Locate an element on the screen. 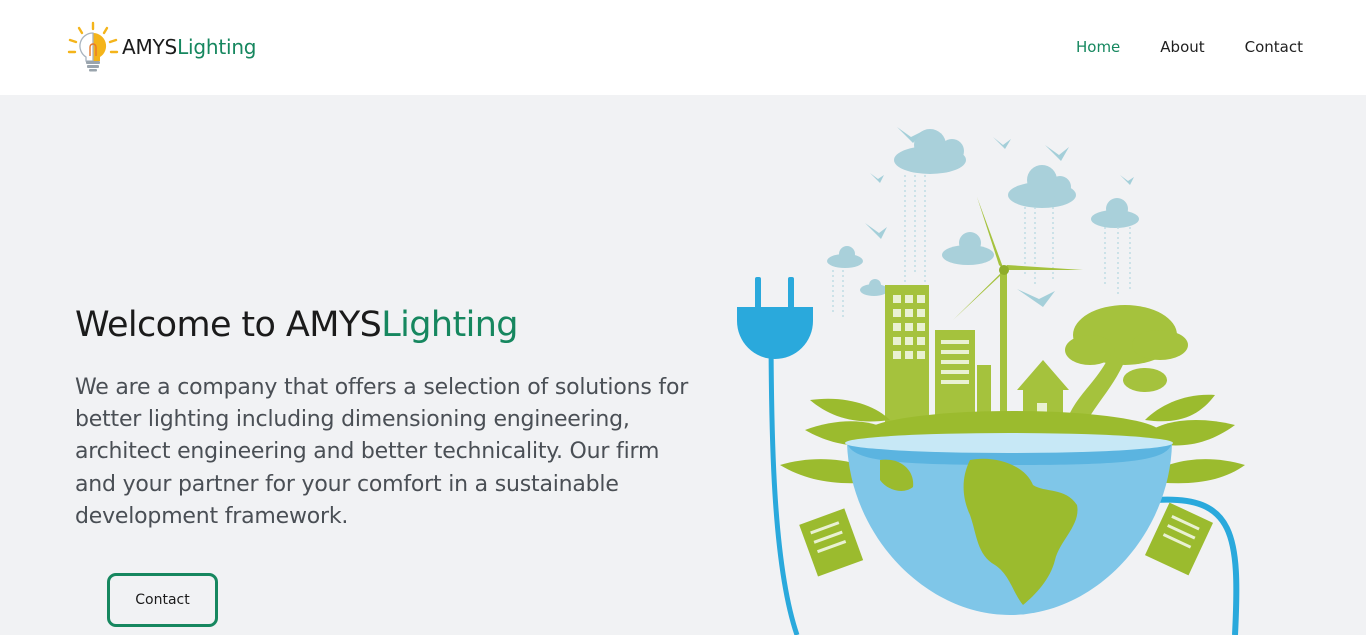  brand-name-part1: AMYS is located at coordinates (150, 47).